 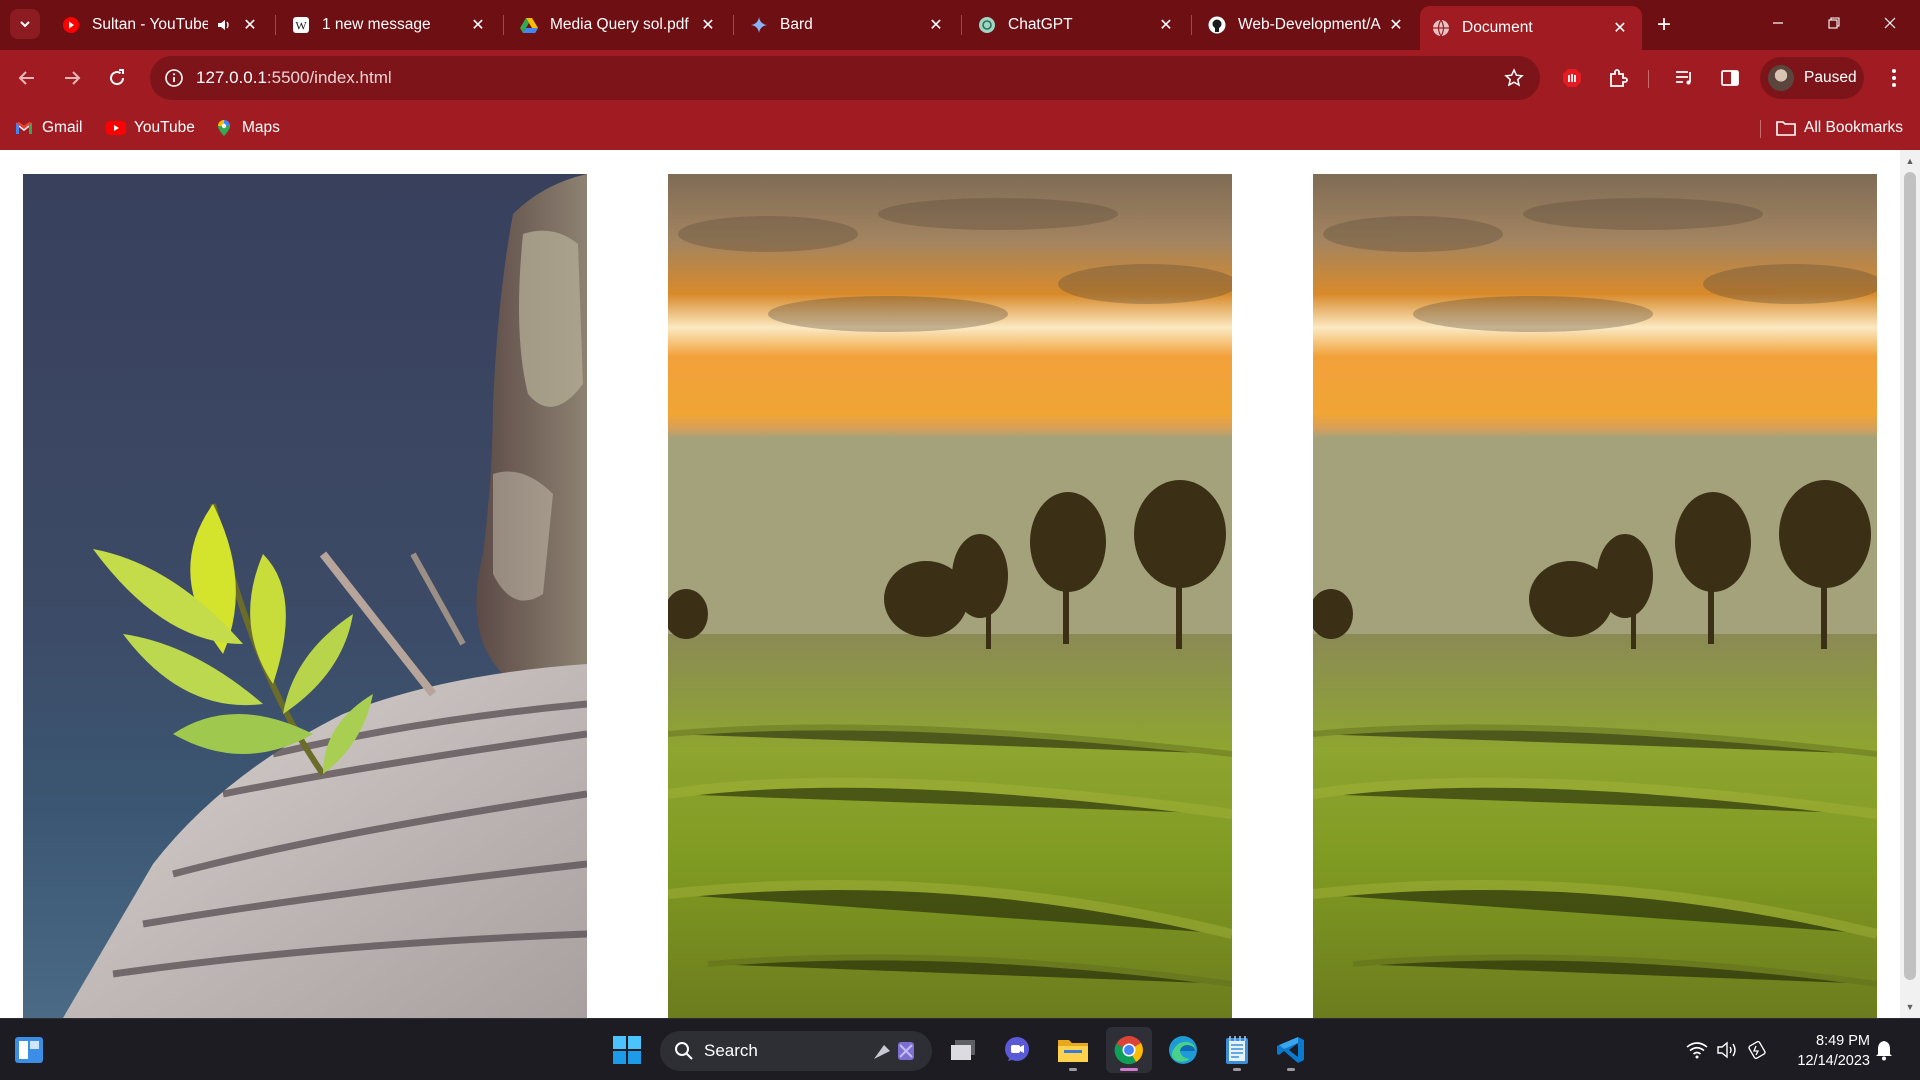 I want to click on media-queue-icon, so click(x=1684, y=78).